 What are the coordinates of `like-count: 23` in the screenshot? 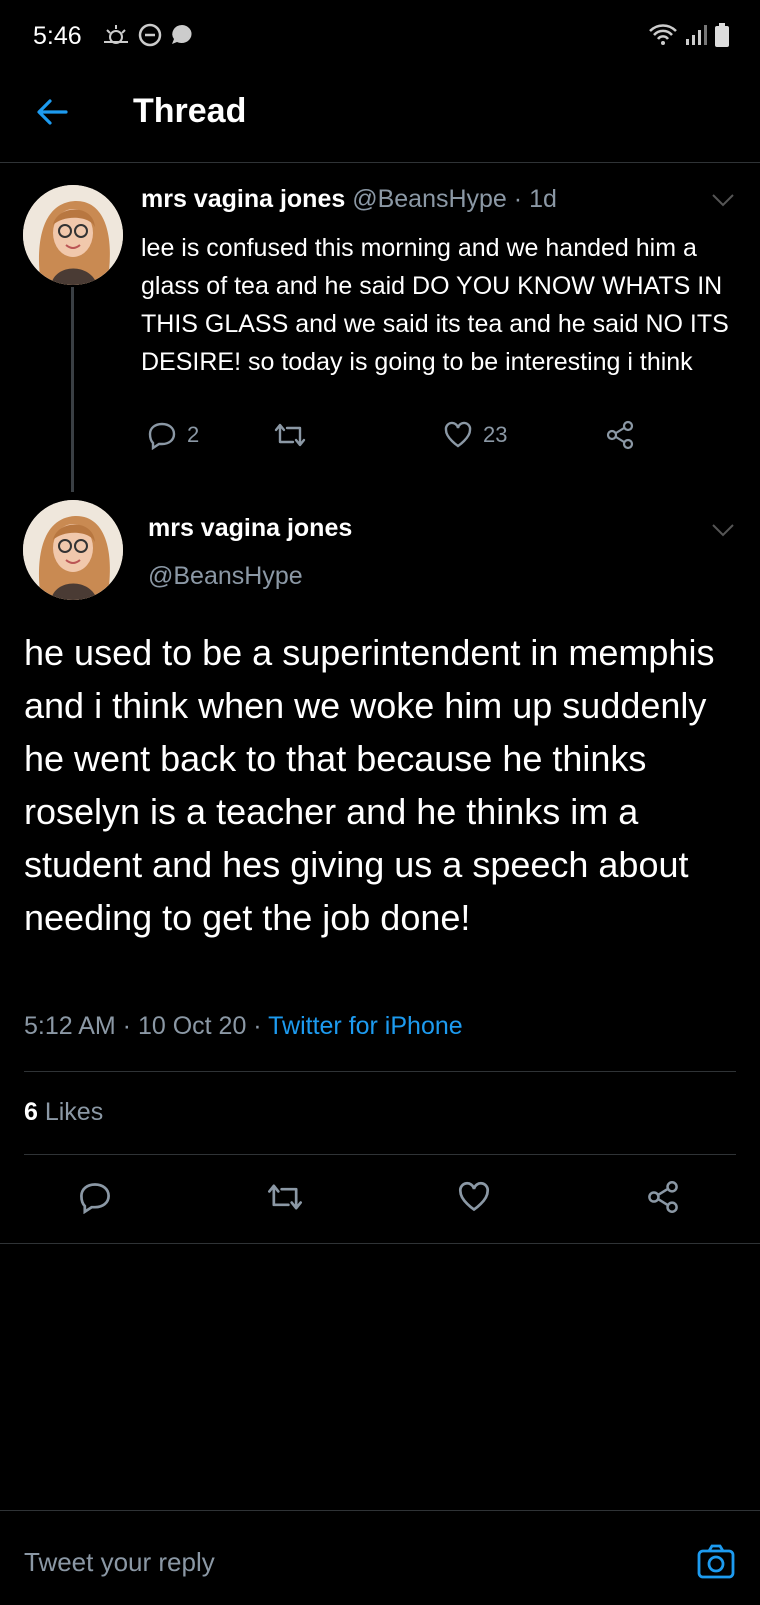 It's located at (495, 434).